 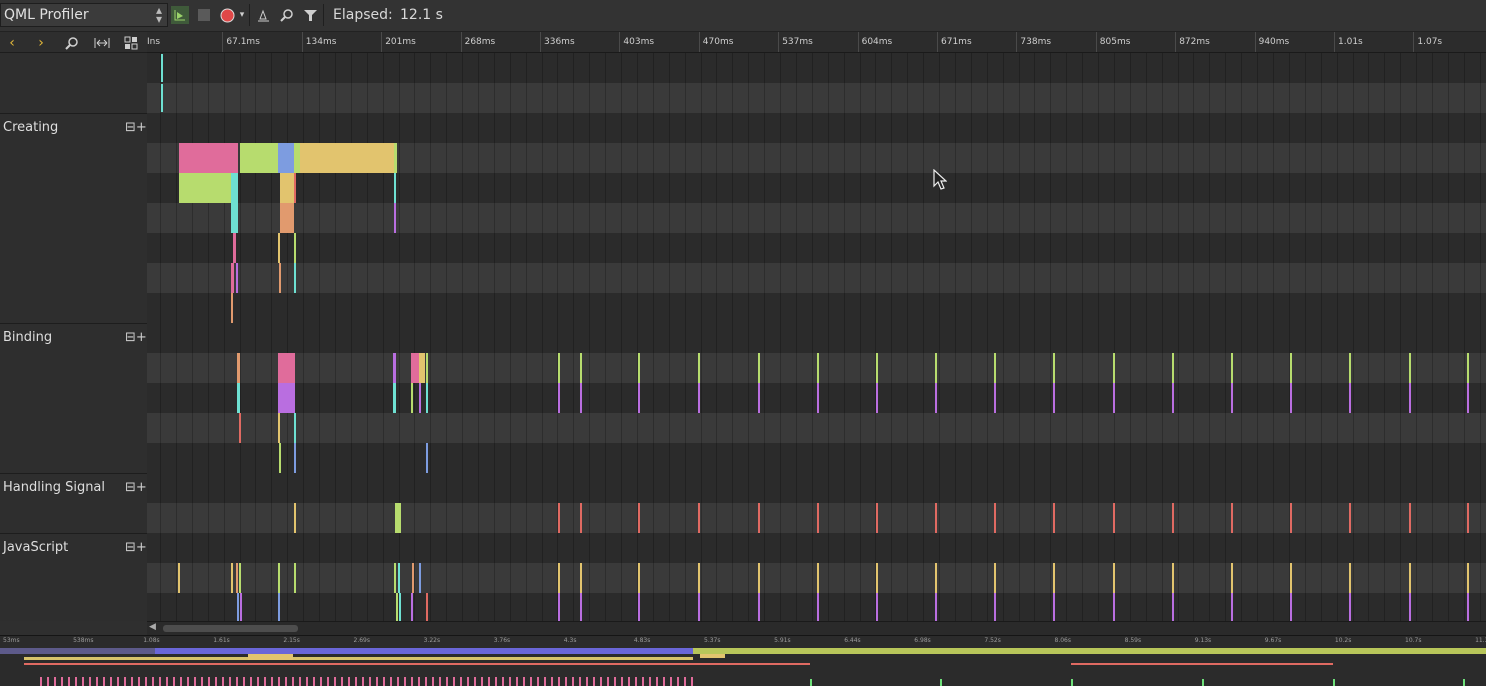 I want to click on stop-icon, so click(x=204, y=15).